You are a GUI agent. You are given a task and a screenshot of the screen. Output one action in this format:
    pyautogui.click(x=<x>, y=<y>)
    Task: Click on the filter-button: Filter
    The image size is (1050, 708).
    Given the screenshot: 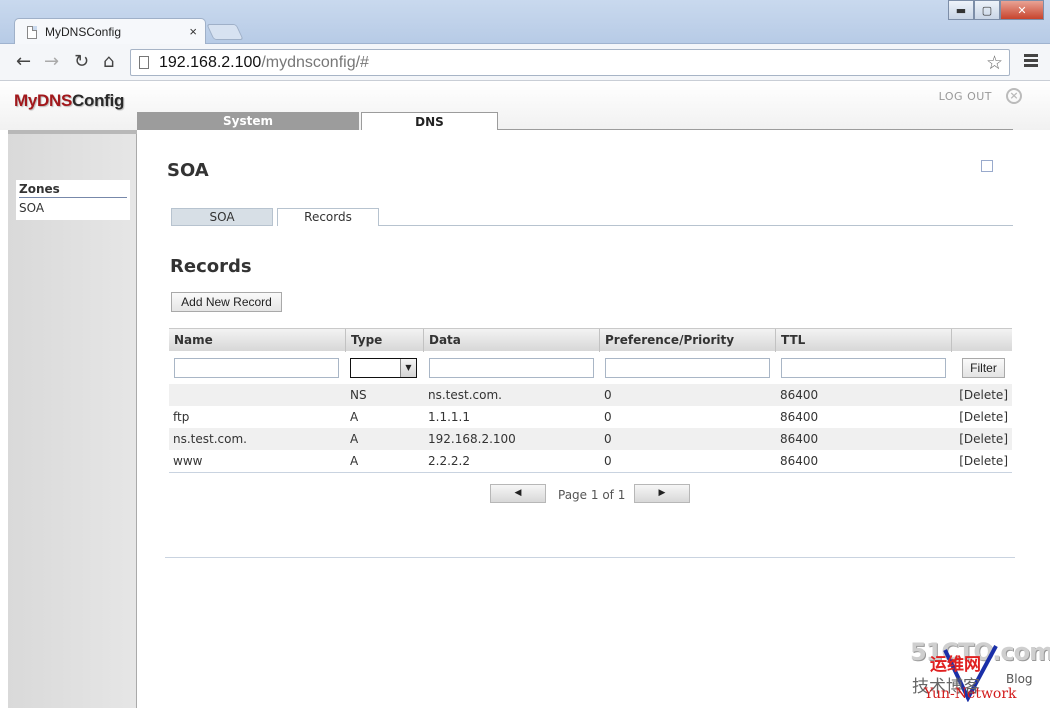 What is the action you would take?
    pyautogui.click(x=983, y=368)
    